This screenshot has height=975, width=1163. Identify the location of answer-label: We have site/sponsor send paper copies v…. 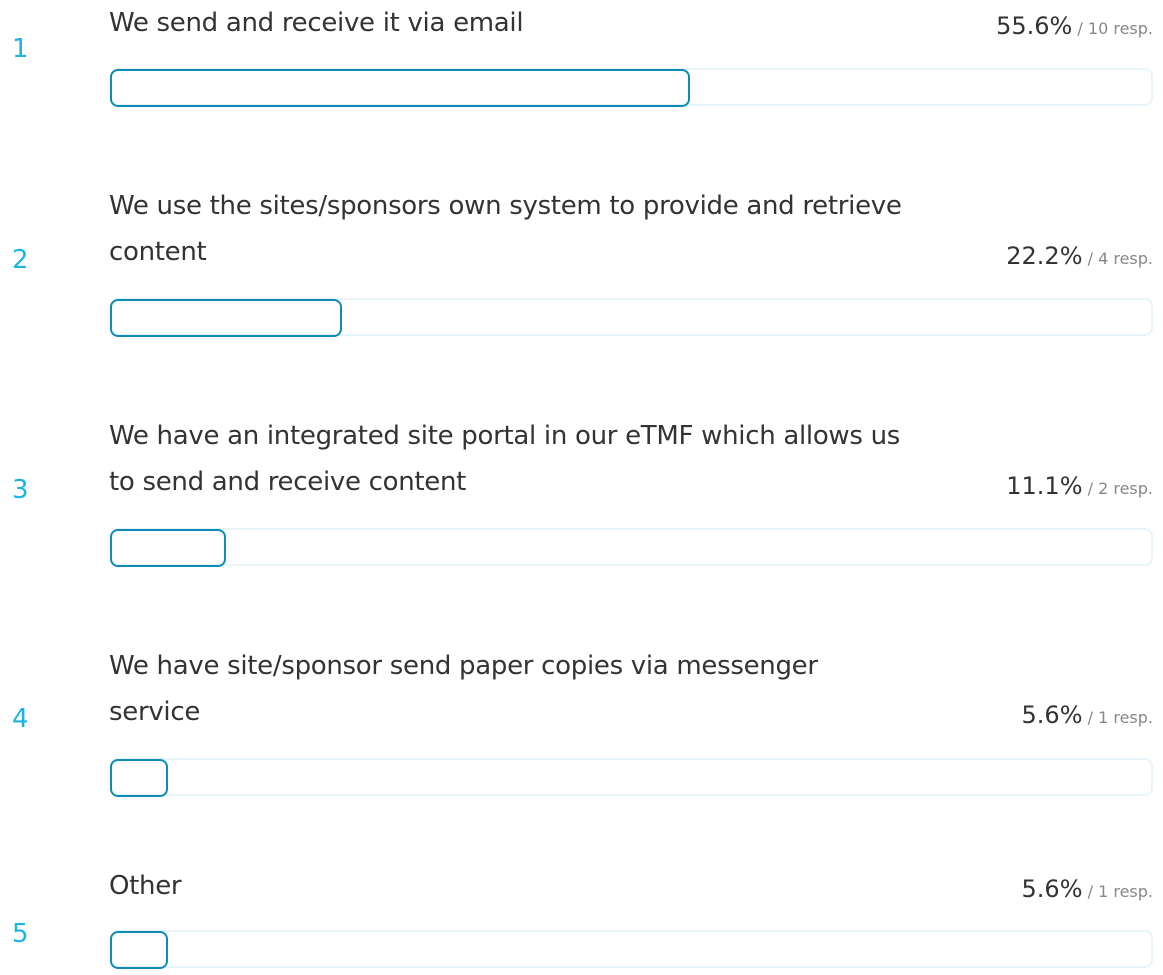
(463, 689).